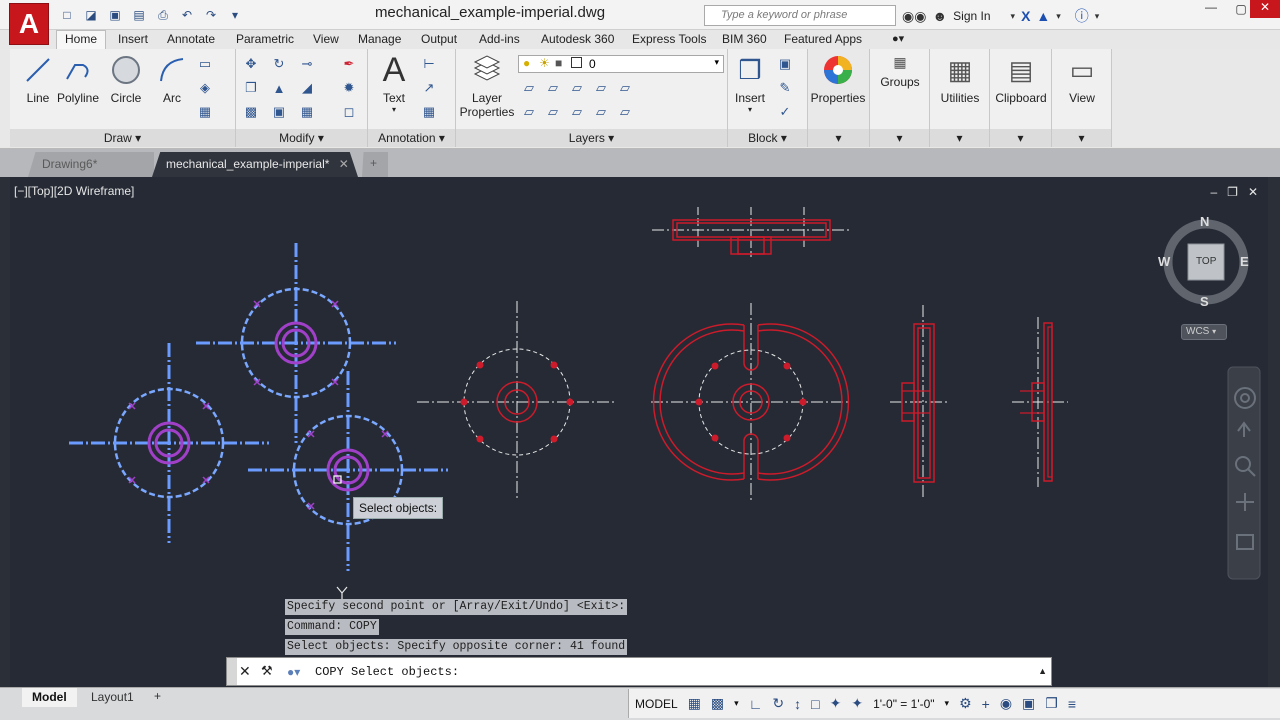 The image size is (1280, 720). I want to click on customize-icon: ≡, so click(1072, 704).